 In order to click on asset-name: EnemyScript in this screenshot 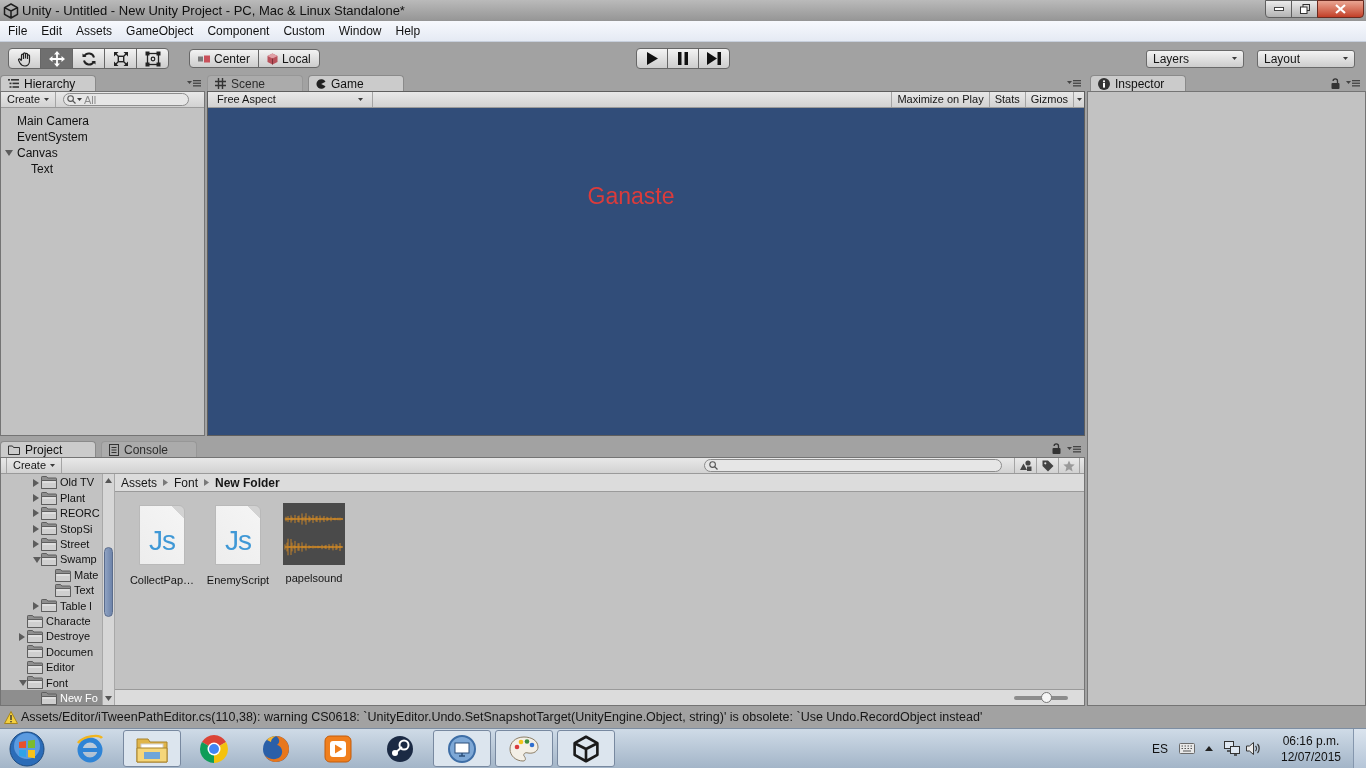, I will do `click(238, 580)`.